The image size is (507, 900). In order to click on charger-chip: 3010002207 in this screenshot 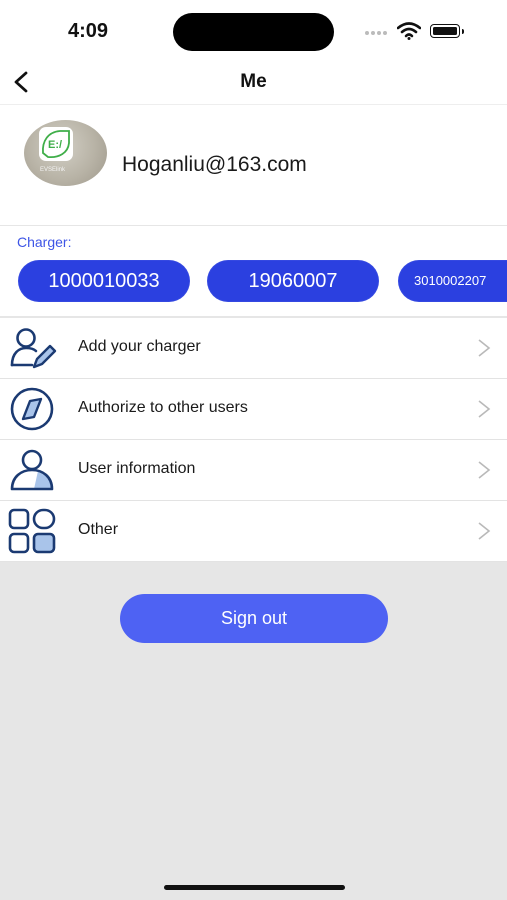, I will do `click(452, 281)`.